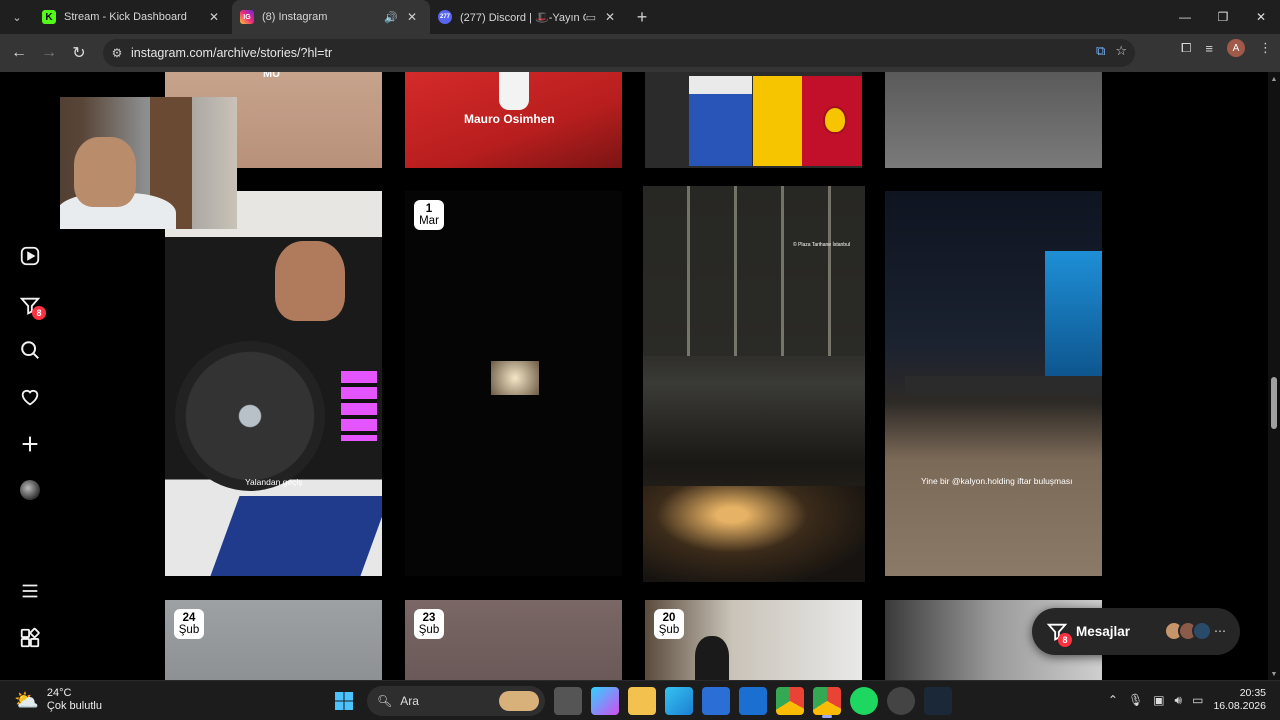 This screenshot has width=1280, height=720. Describe the element at coordinates (247, 17) in the screenshot. I see `instagram-favicon-icon: IG` at that location.